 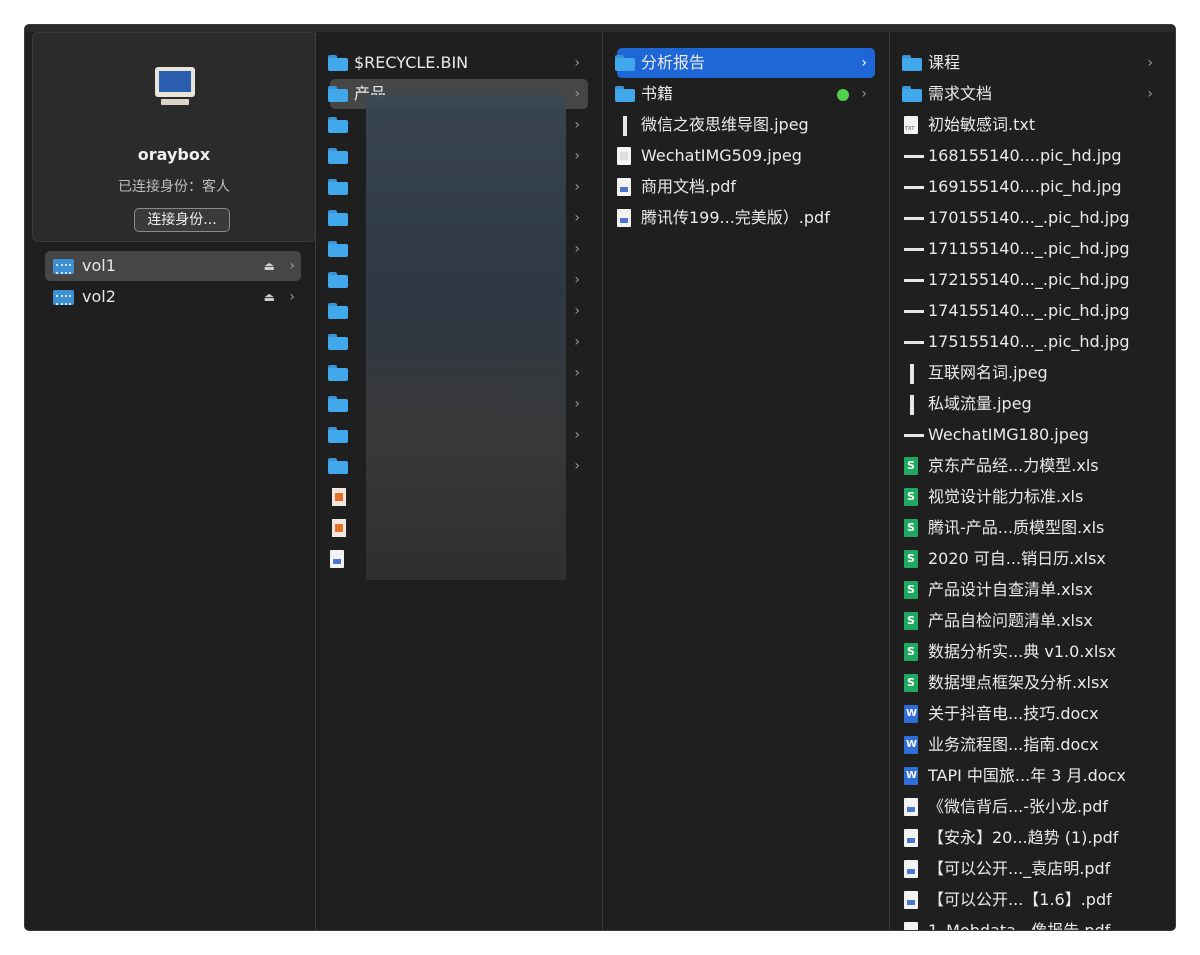 I want to click on list-item: 视觉设计能力标准.xls, so click(x=1032, y=497).